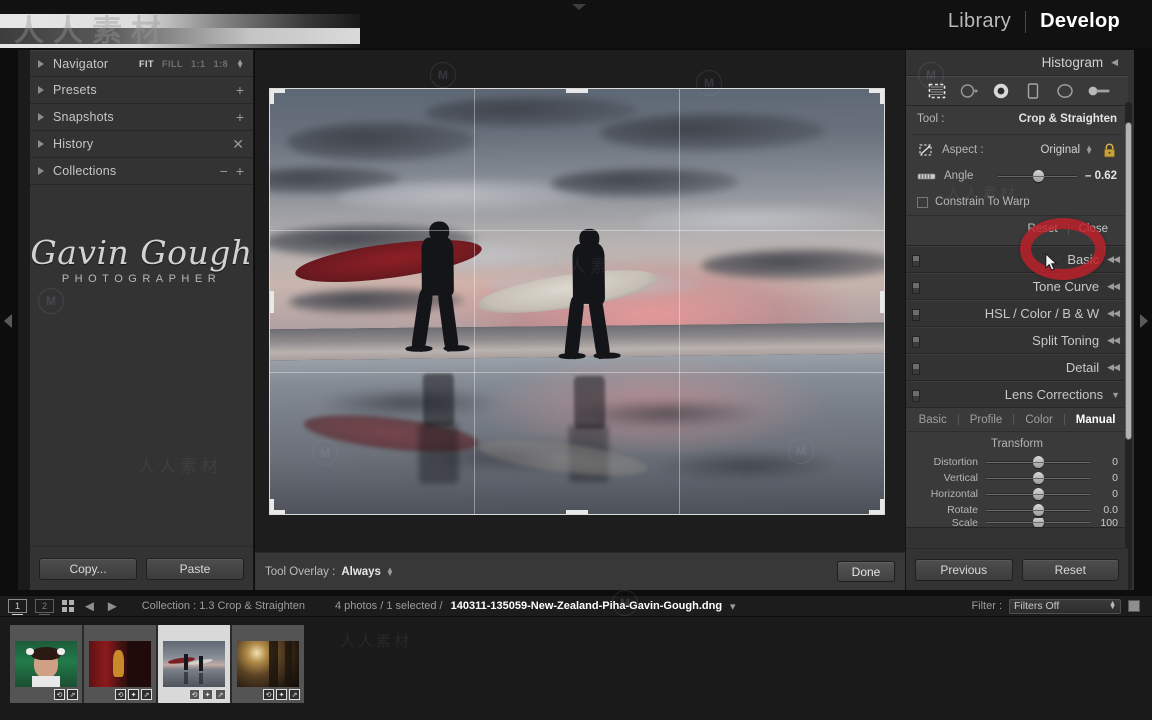  I want to click on next-photo-arrow-icon: ►, so click(112, 606).